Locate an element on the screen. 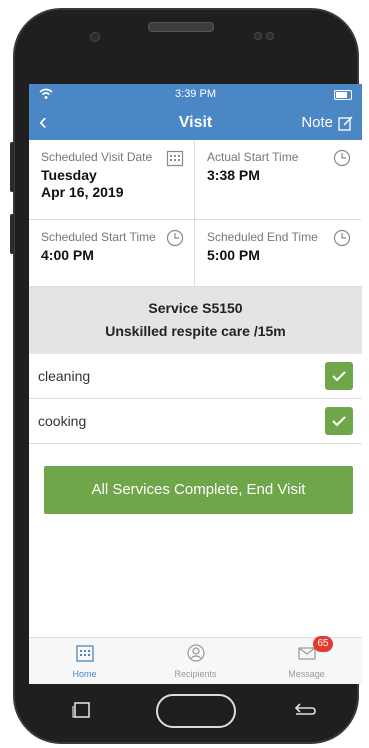 The image size is (369, 748). scheduled-end-time: Scheduled End Time 5:00 PM is located at coordinates (278, 253).